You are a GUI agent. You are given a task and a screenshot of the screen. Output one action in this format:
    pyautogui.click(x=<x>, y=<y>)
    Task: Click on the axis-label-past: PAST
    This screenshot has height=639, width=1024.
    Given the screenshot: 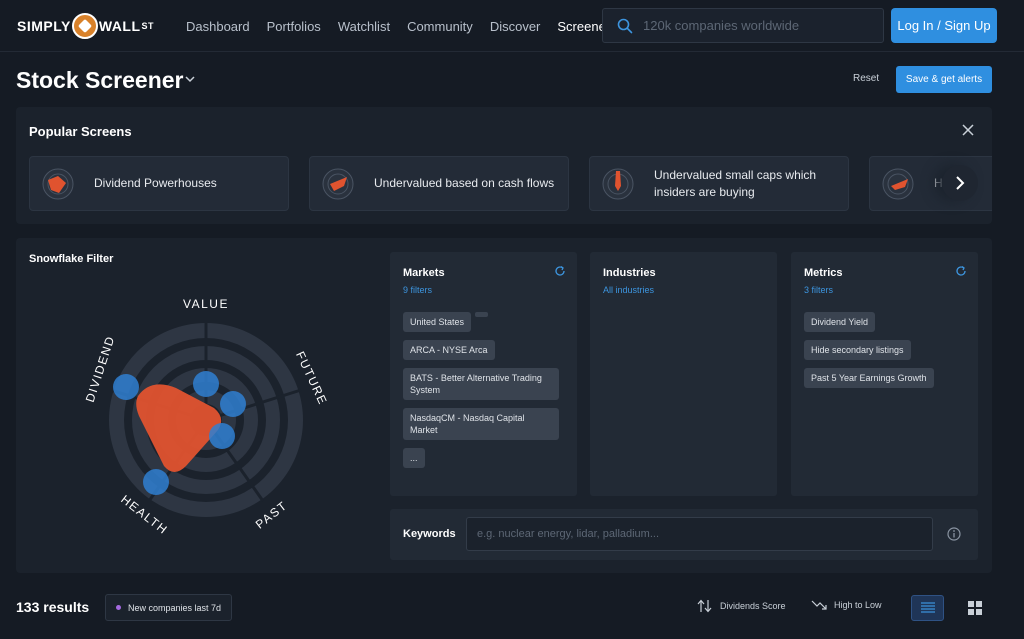 What is the action you would take?
    pyautogui.click(x=271, y=514)
    